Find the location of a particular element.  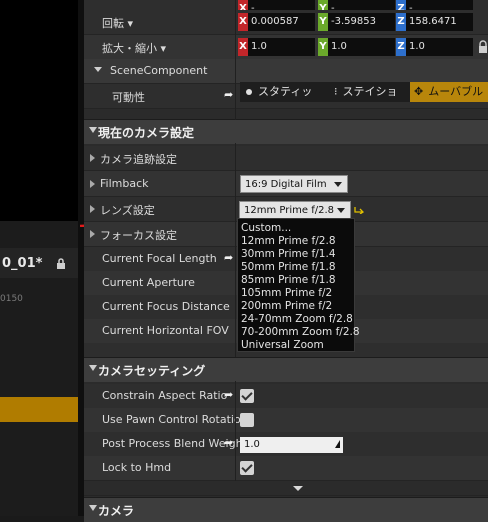

mobility-stationary-label: ステイショ is located at coordinates (370, 91).